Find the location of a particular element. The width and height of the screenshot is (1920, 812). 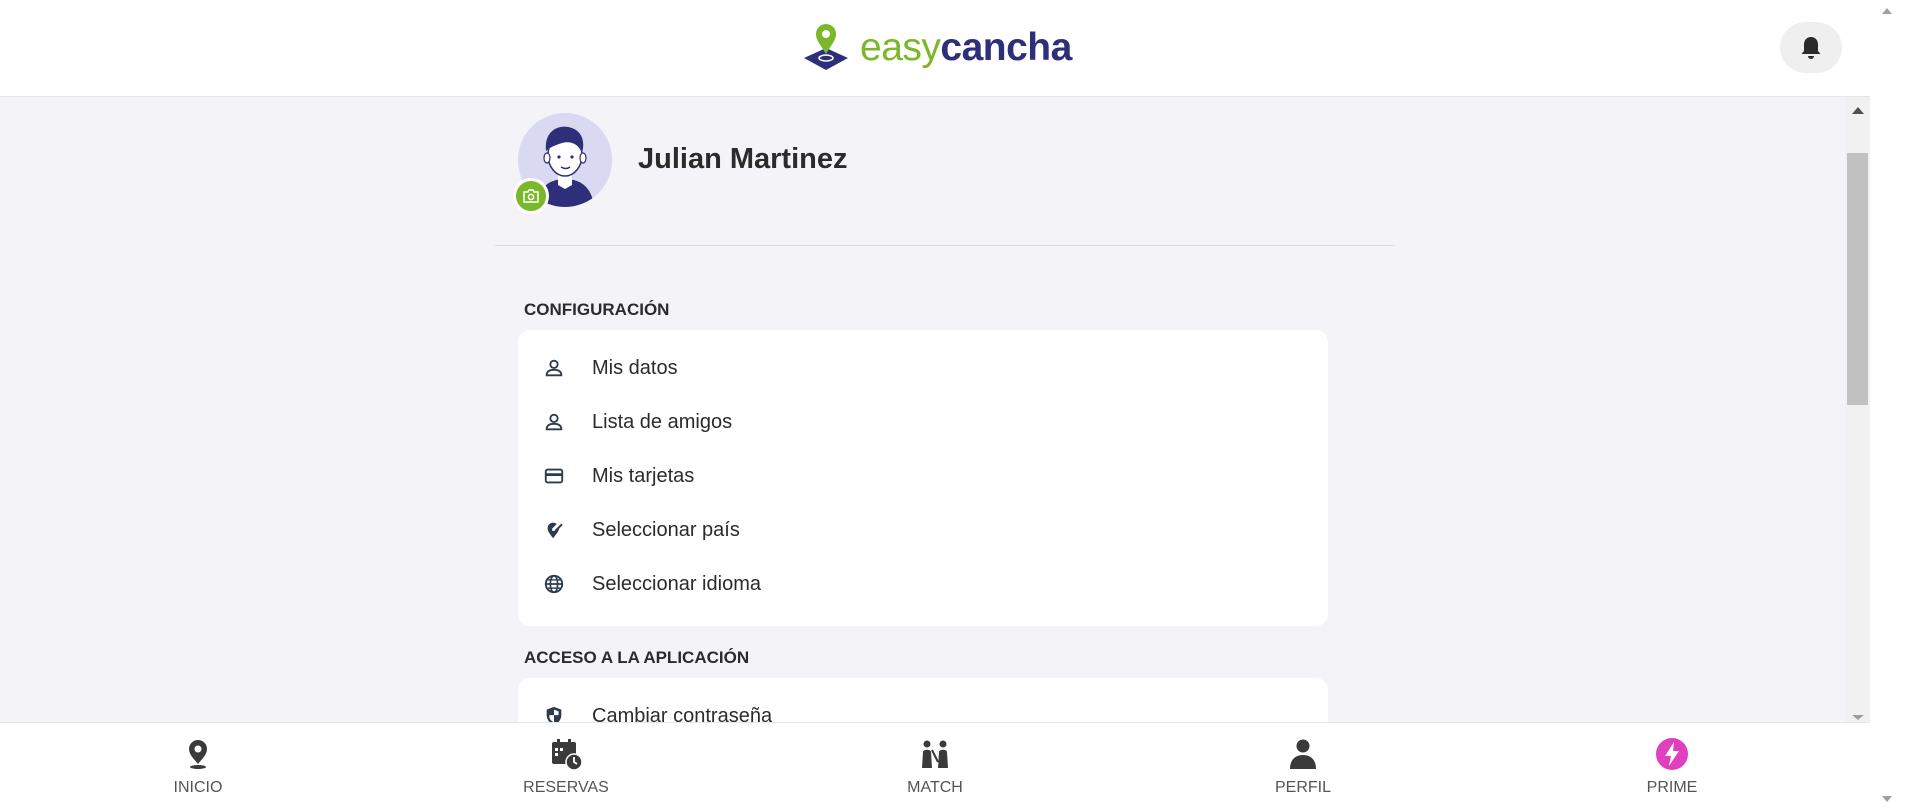

top-header: easycancha is located at coordinates (935, 48).